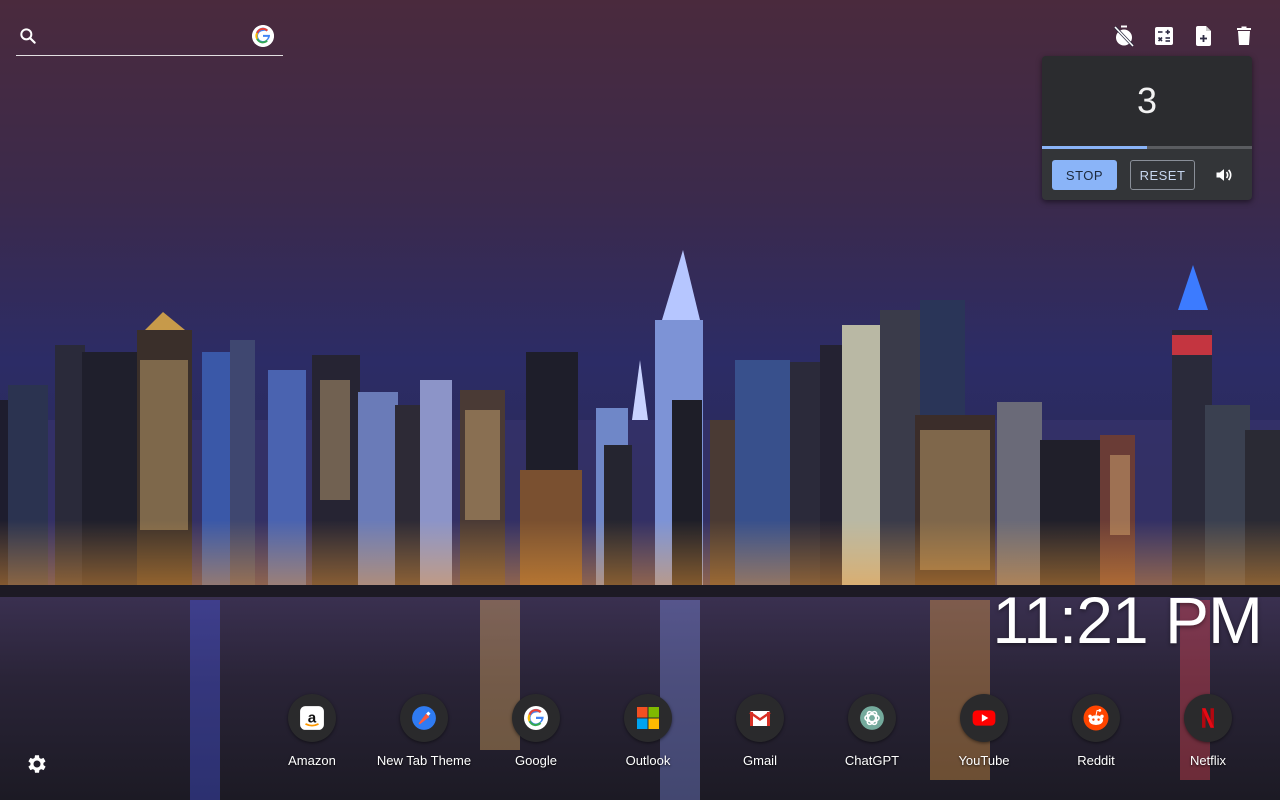 The height and width of the screenshot is (800, 1280). Describe the element at coordinates (424, 760) in the screenshot. I see `shortcut-label: New Tab Theme` at that location.